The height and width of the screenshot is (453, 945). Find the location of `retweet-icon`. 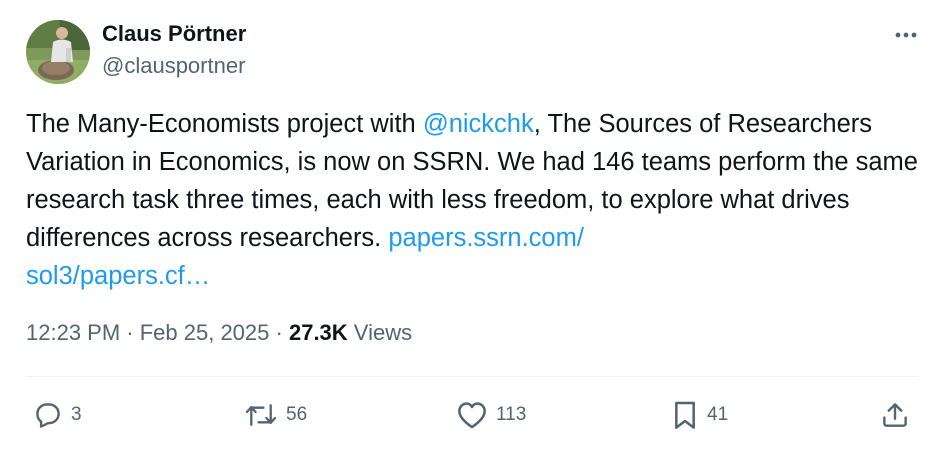

retweet-icon is located at coordinates (261, 415).